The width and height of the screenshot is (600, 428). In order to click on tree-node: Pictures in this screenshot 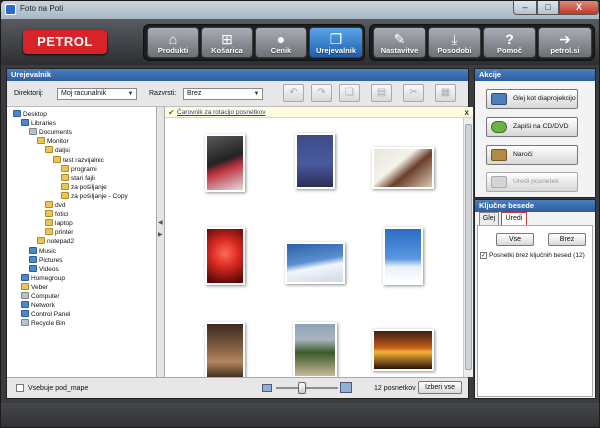, I will do `click(46, 260)`.